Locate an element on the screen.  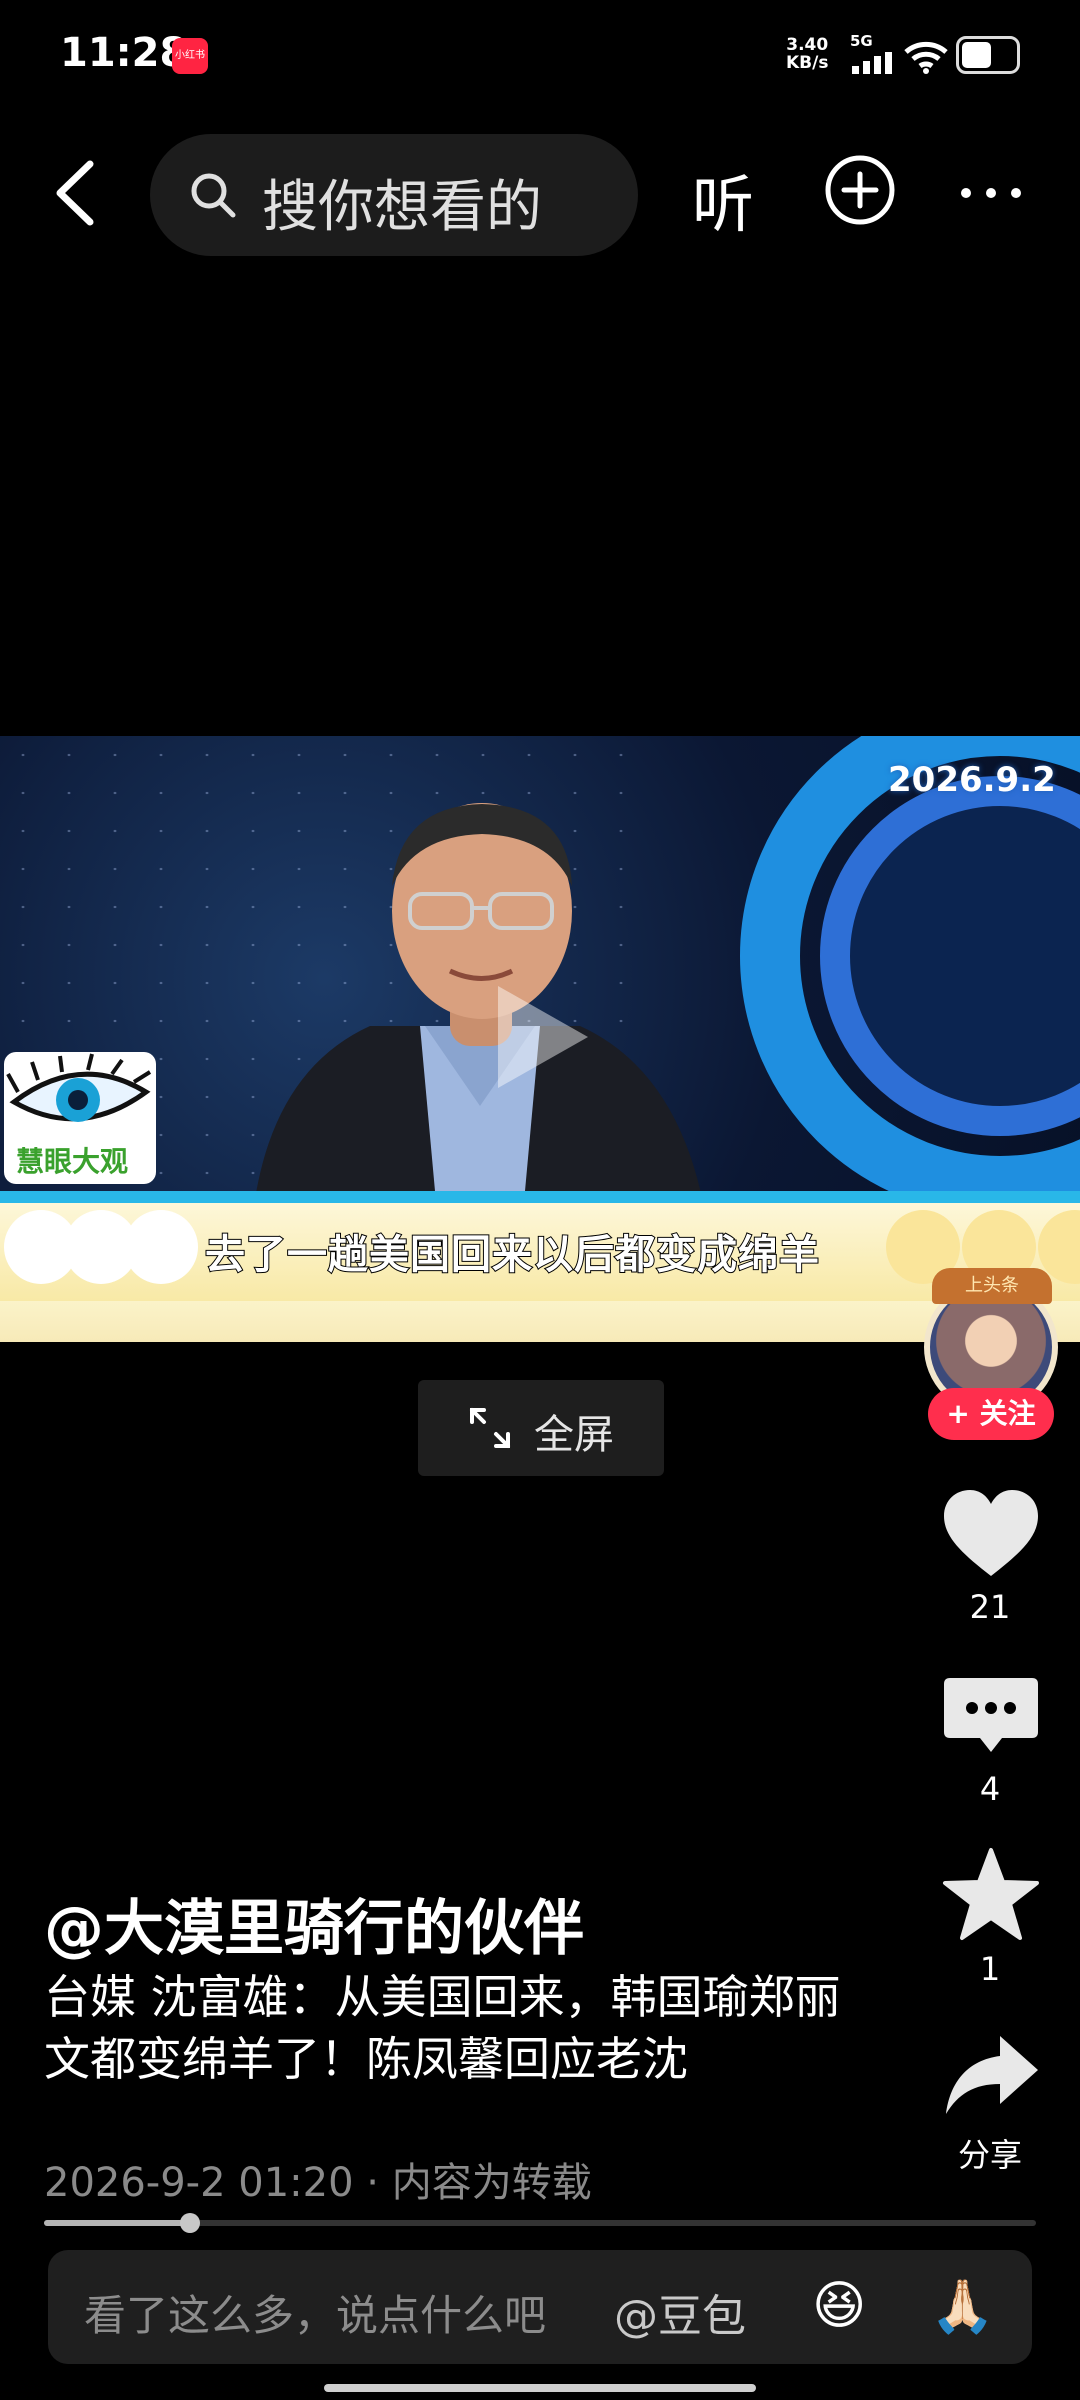
star-icon is located at coordinates (991, 1894).